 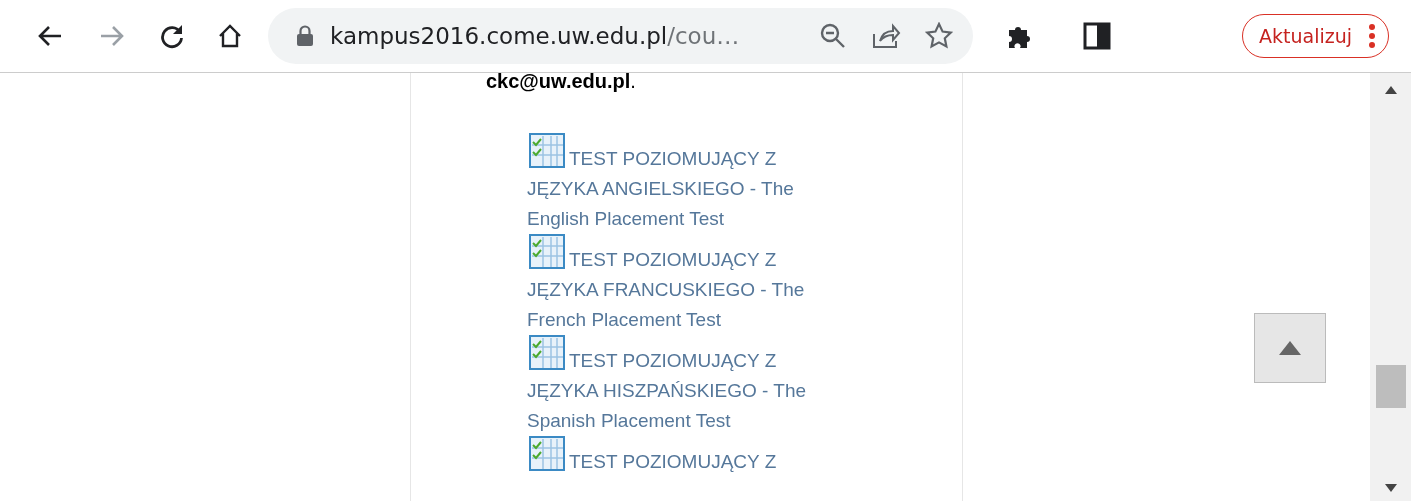 What do you see at coordinates (561, 81) in the screenshot?
I see `email-text: ckc@uw.edu.pl.` at bounding box center [561, 81].